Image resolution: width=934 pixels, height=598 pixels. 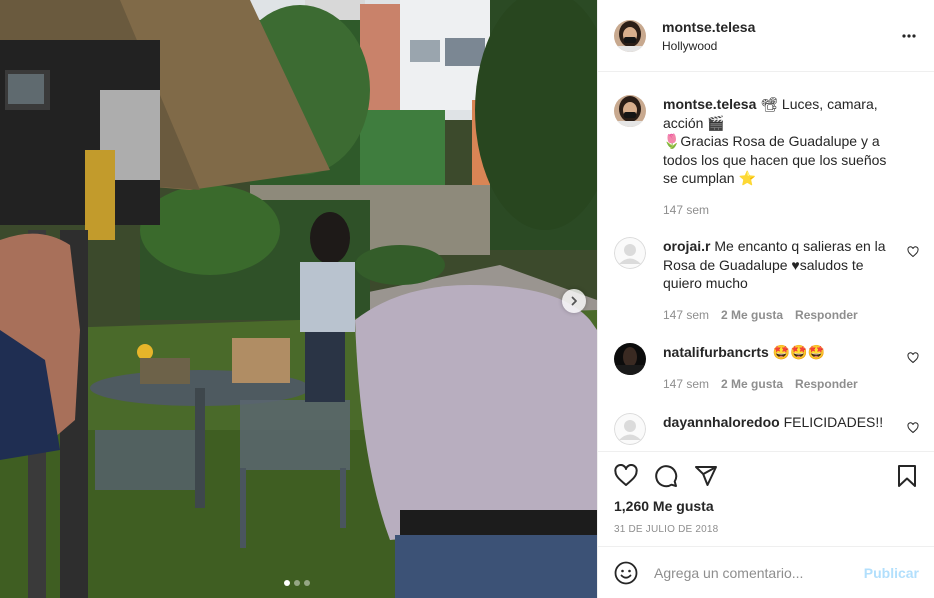 I want to click on author-avatar, so click(x=630, y=35).